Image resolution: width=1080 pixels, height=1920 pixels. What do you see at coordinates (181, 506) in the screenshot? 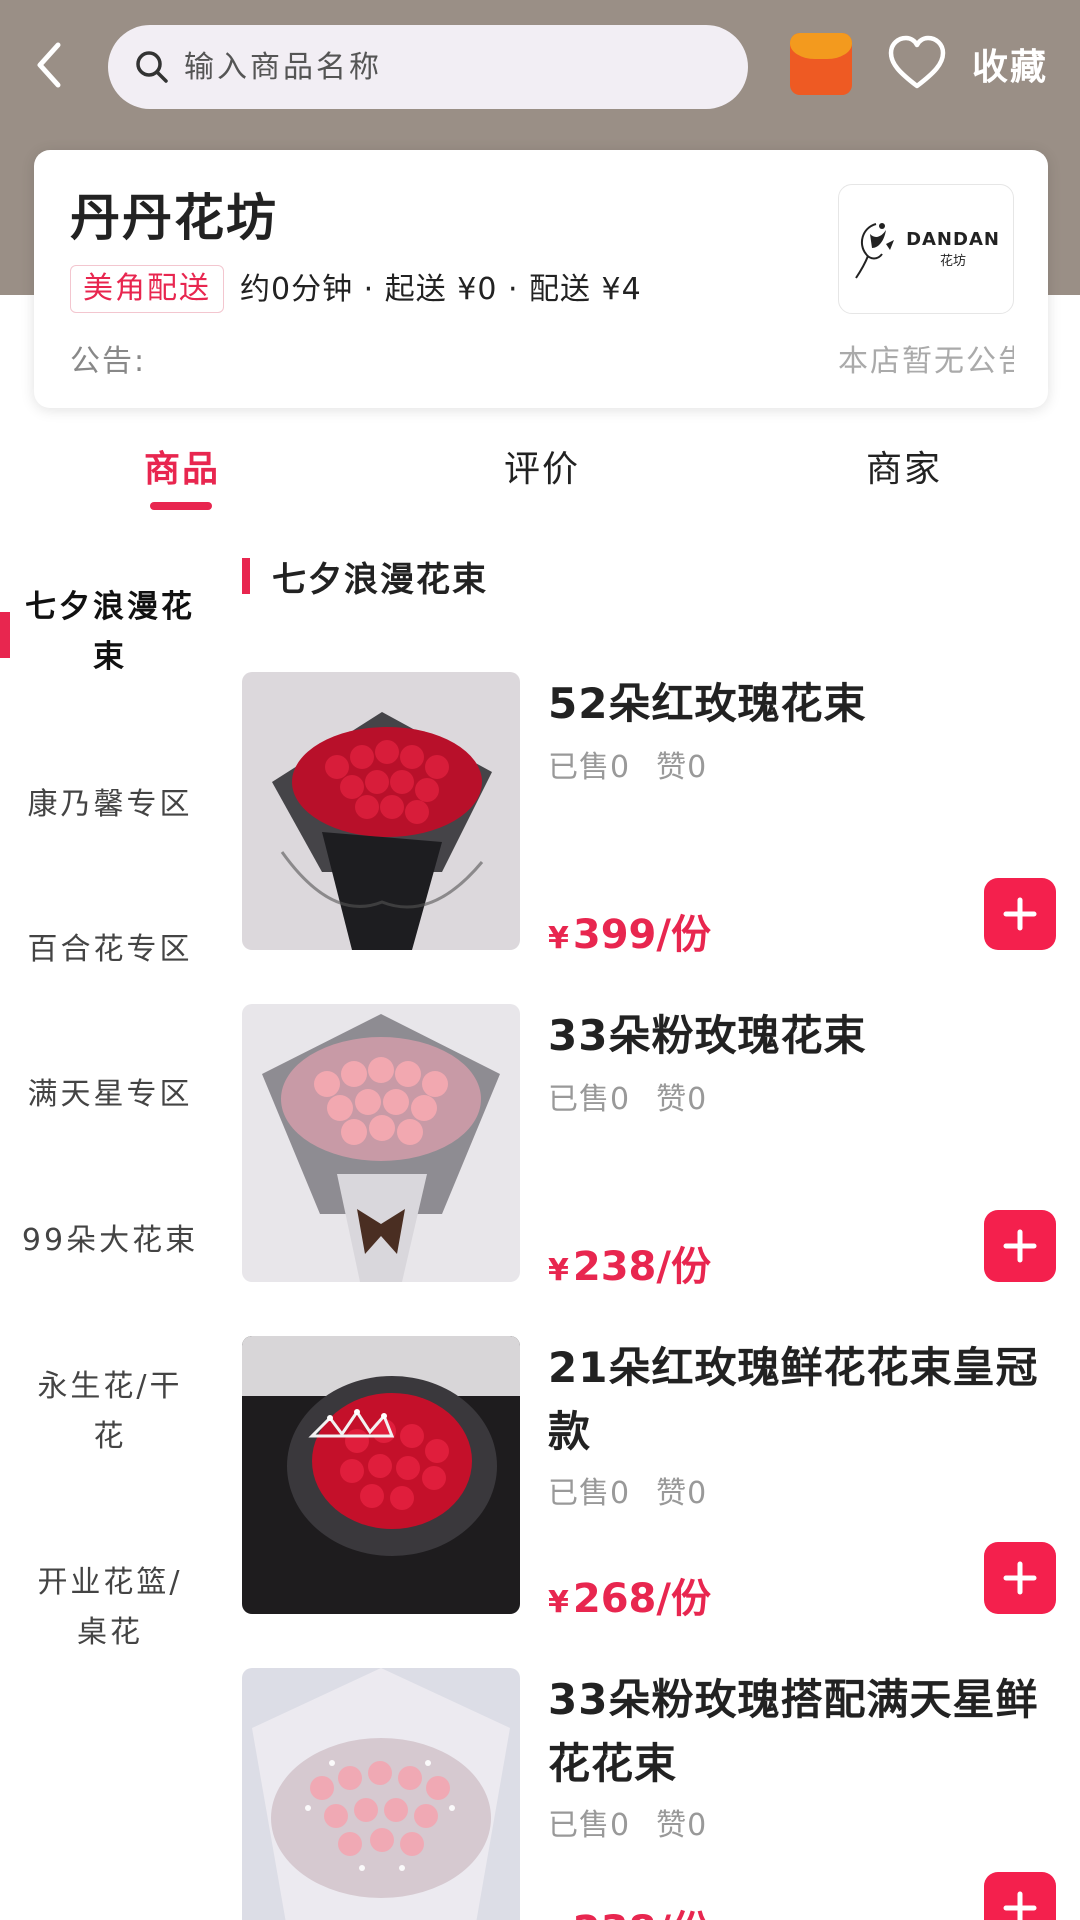
I see `tab-active-indicator` at bounding box center [181, 506].